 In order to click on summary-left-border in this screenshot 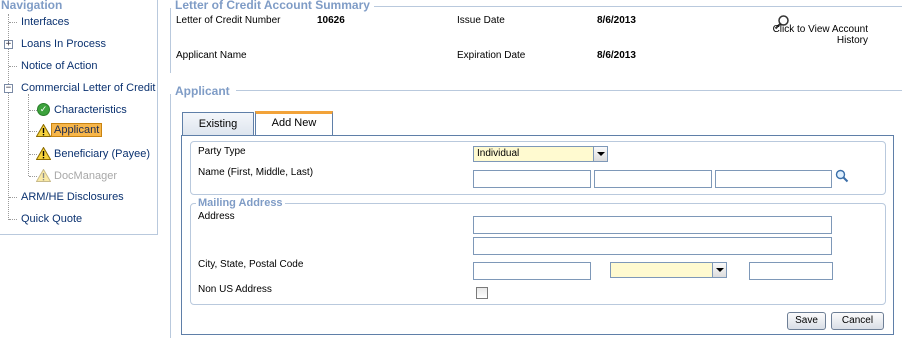, I will do `click(170, 40)`.